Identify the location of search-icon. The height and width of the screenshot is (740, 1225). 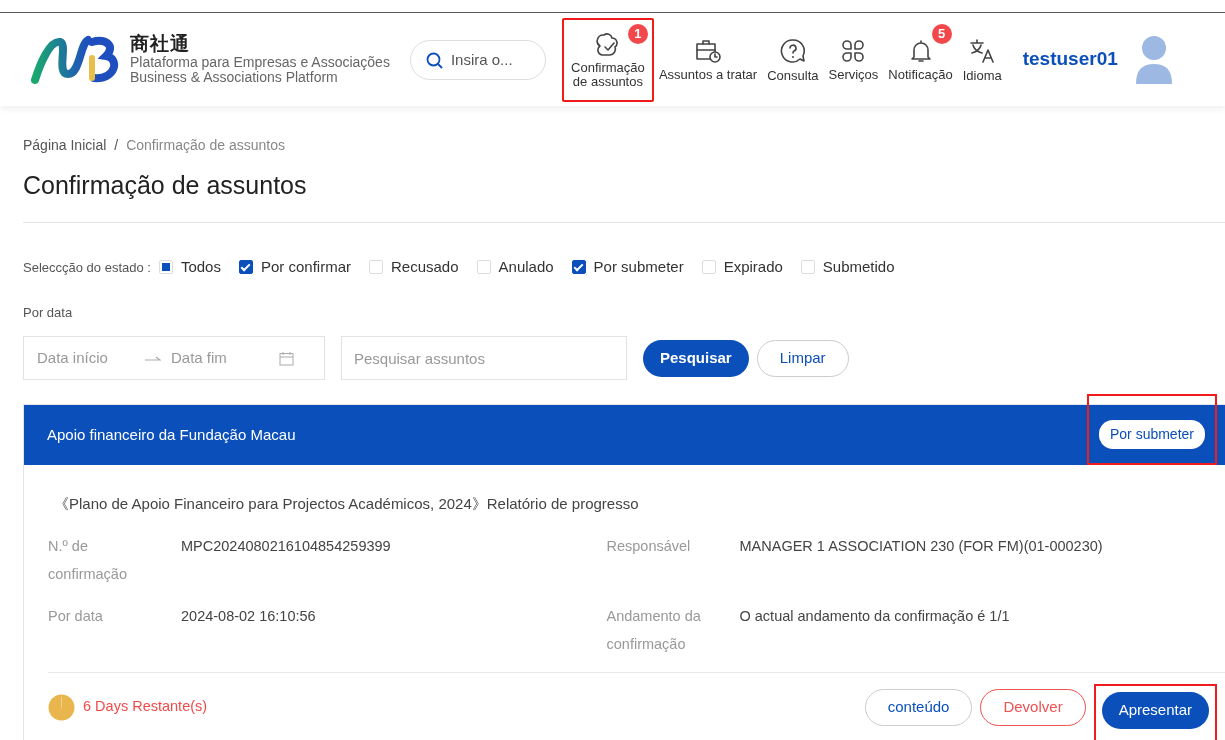
(434, 60).